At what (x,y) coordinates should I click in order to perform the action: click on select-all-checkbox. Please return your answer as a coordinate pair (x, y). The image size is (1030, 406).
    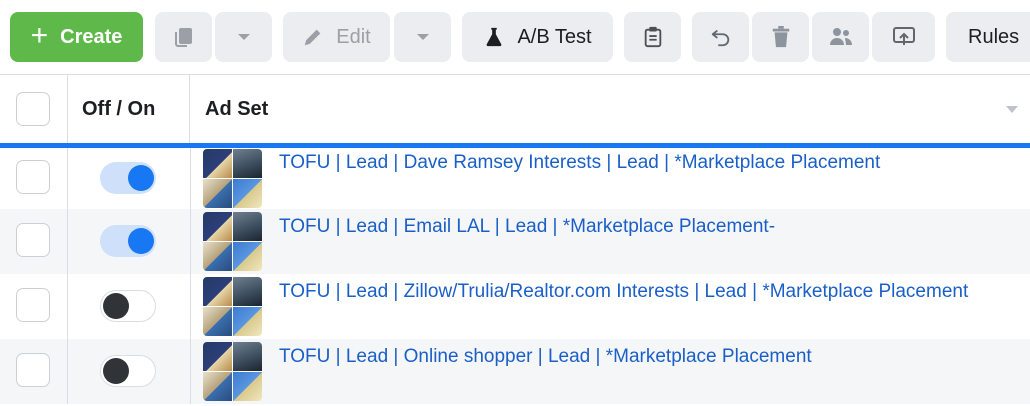
    Looking at the image, I should click on (33, 109).